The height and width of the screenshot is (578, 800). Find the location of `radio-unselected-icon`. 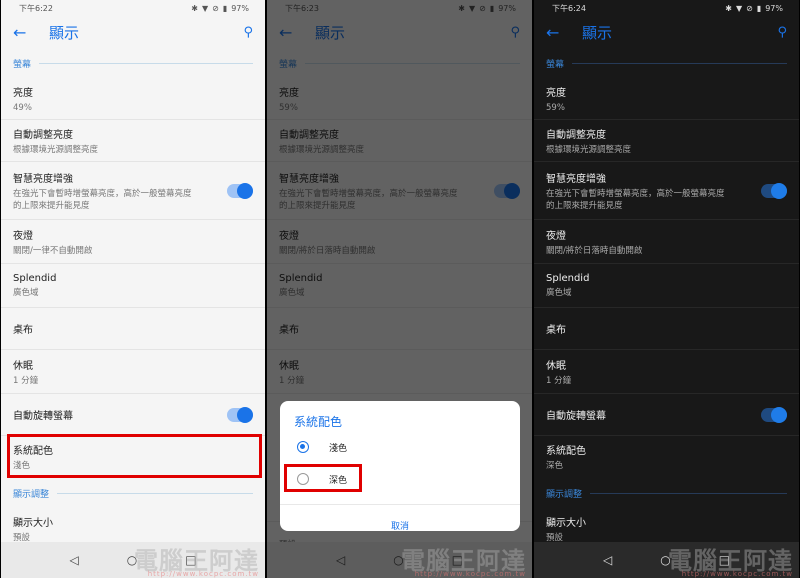

radio-unselected-icon is located at coordinates (303, 479).